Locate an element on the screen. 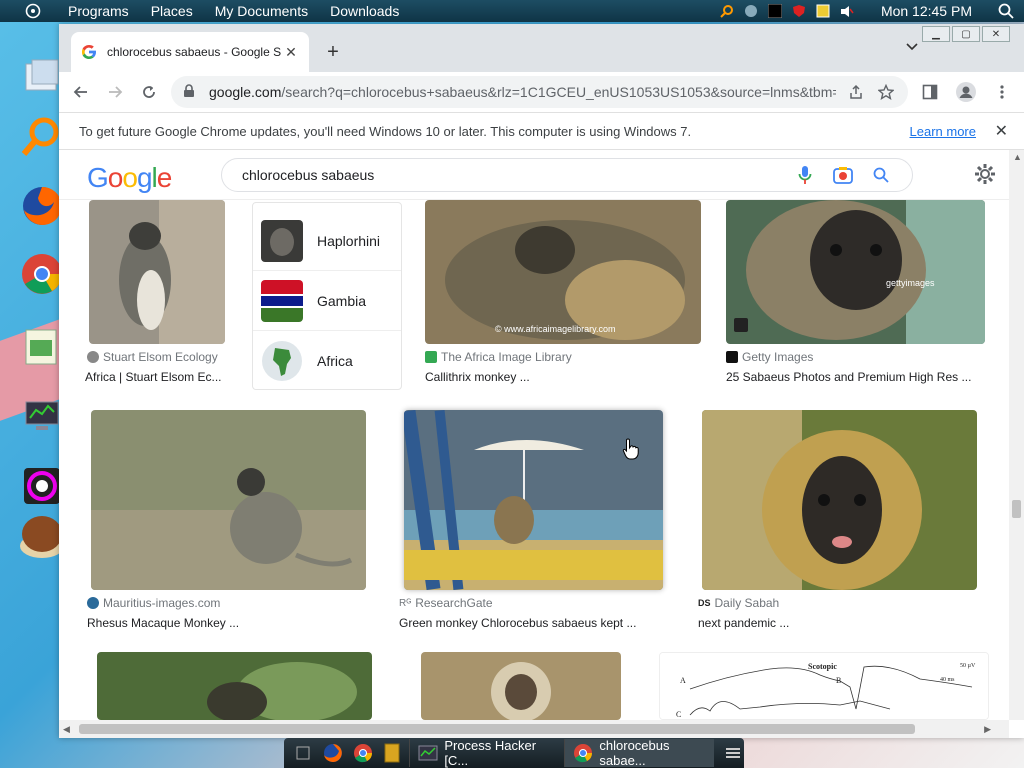  terminal-tray-icon is located at coordinates (775, 11).